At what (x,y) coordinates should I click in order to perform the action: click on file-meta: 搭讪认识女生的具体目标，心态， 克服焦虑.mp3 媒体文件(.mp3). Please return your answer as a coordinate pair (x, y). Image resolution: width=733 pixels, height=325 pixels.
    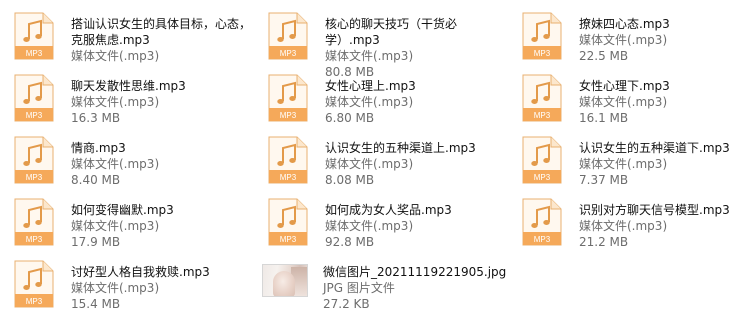
    Looking at the image, I should click on (161, 40).